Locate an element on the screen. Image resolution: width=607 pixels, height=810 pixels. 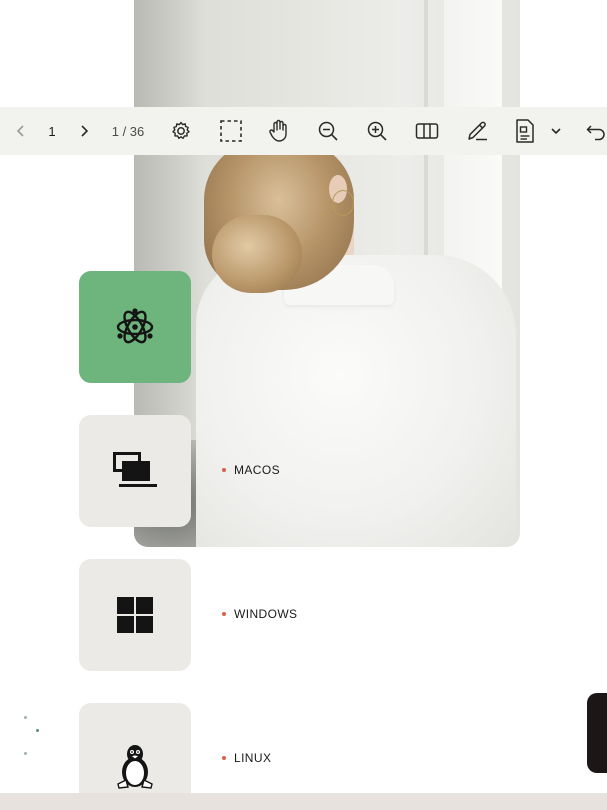
platform-label-macos: MACOS is located at coordinates (251, 470).